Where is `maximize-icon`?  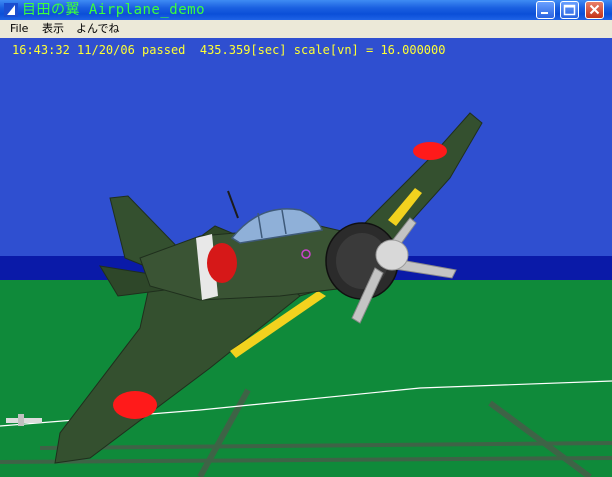 maximize-icon is located at coordinates (569, 10).